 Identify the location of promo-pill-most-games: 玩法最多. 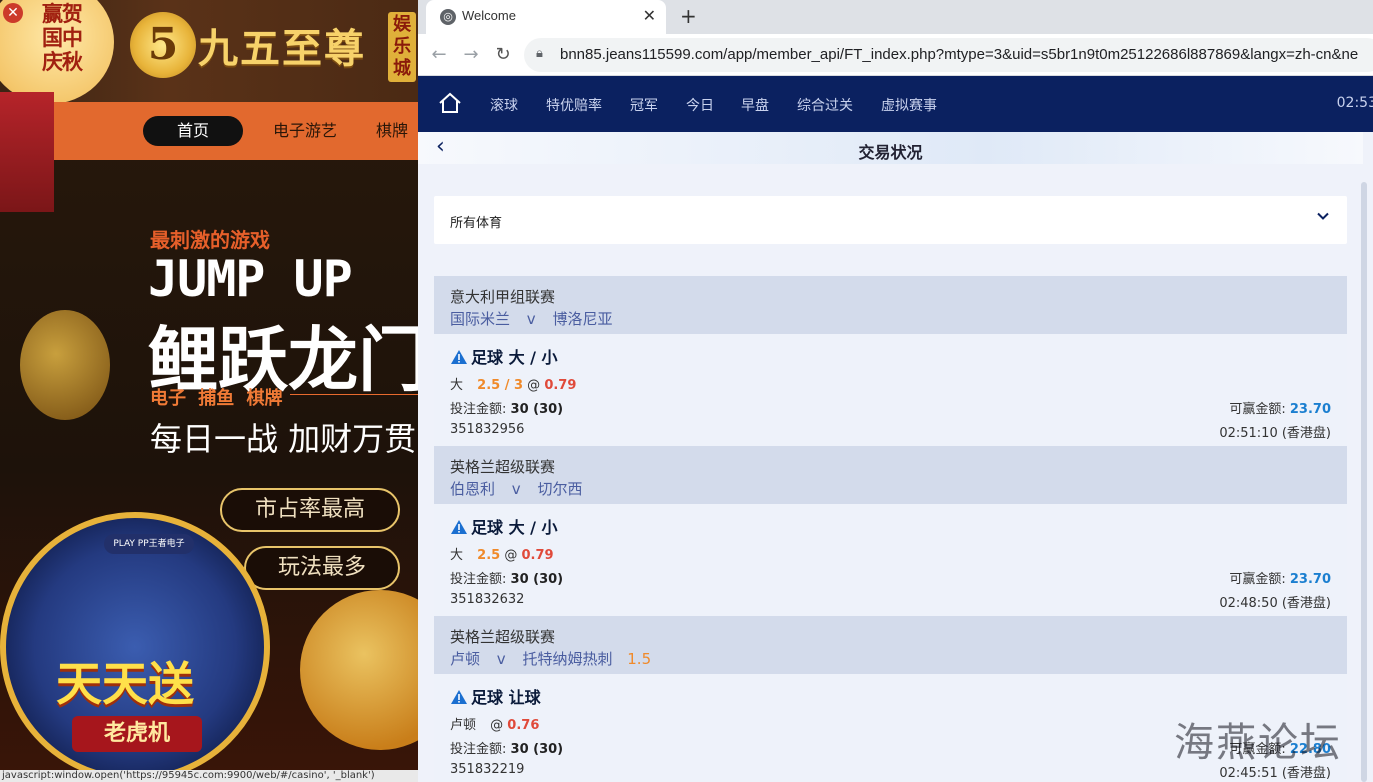
(322, 568).